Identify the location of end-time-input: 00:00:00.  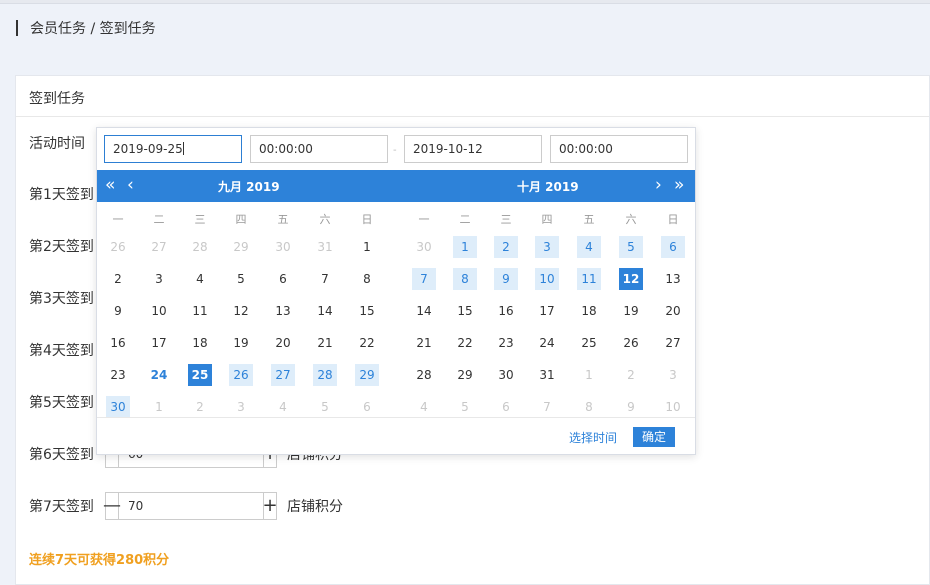
(619, 149).